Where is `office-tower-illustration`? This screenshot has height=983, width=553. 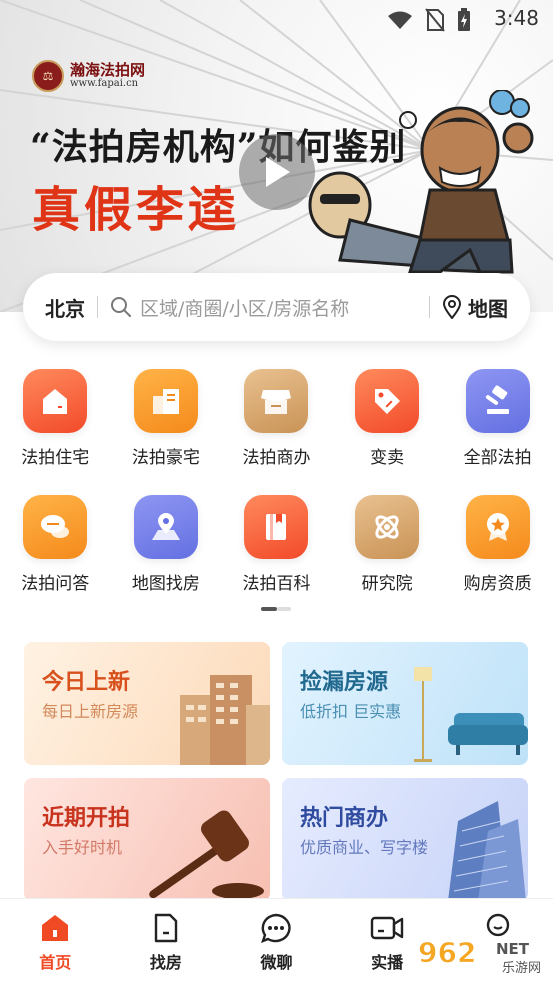 office-tower-illustration is located at coordinates (487, 851).